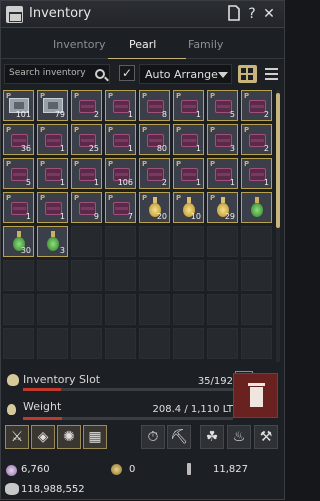  Describe the element at coordinates (100, 74) in the screenshot. I see `search-icon` at that location.